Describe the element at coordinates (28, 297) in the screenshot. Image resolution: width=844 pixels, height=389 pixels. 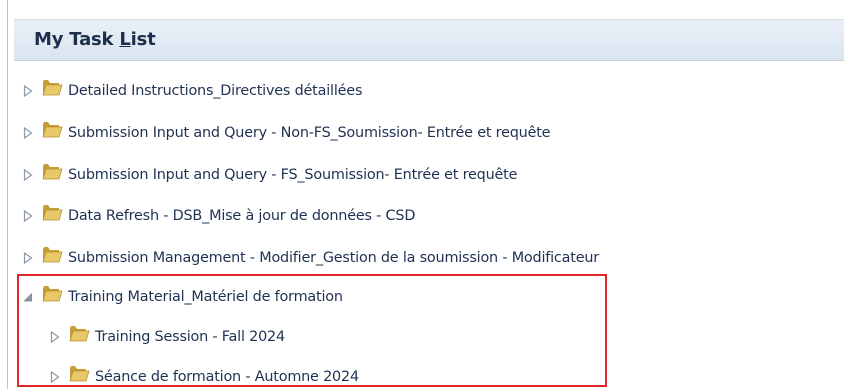
I see `collapse-triangle-icon` at that location.